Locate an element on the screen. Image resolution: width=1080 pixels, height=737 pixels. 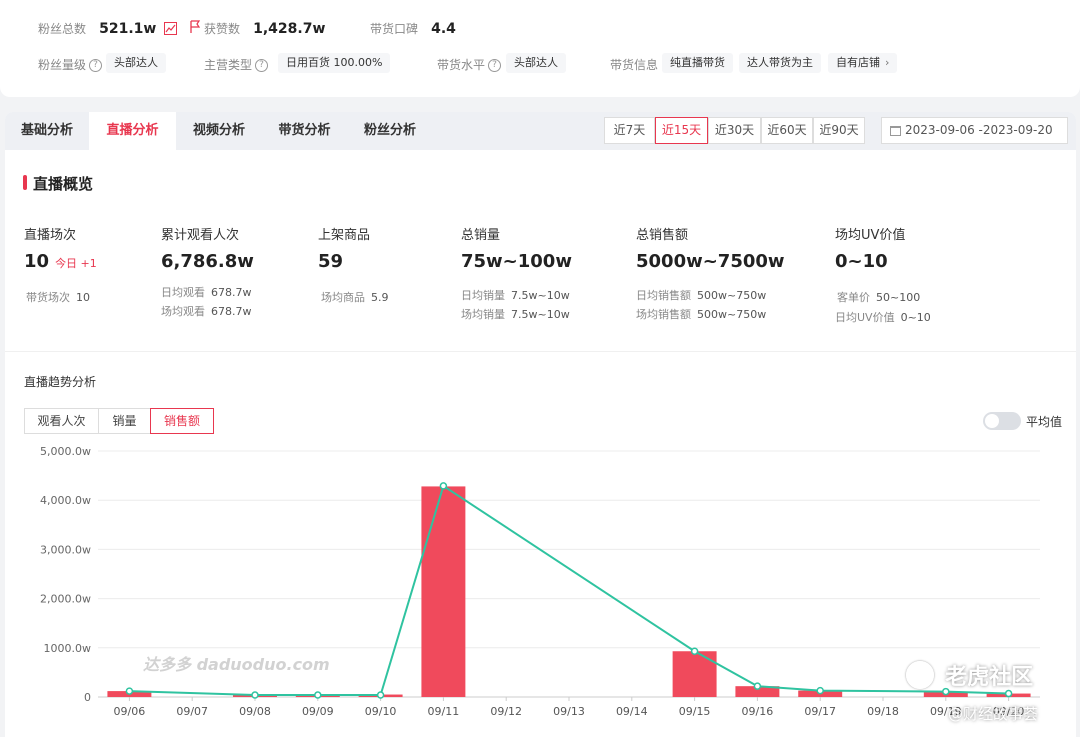
tiger-logo-icon is located at coordinates (920, 675).